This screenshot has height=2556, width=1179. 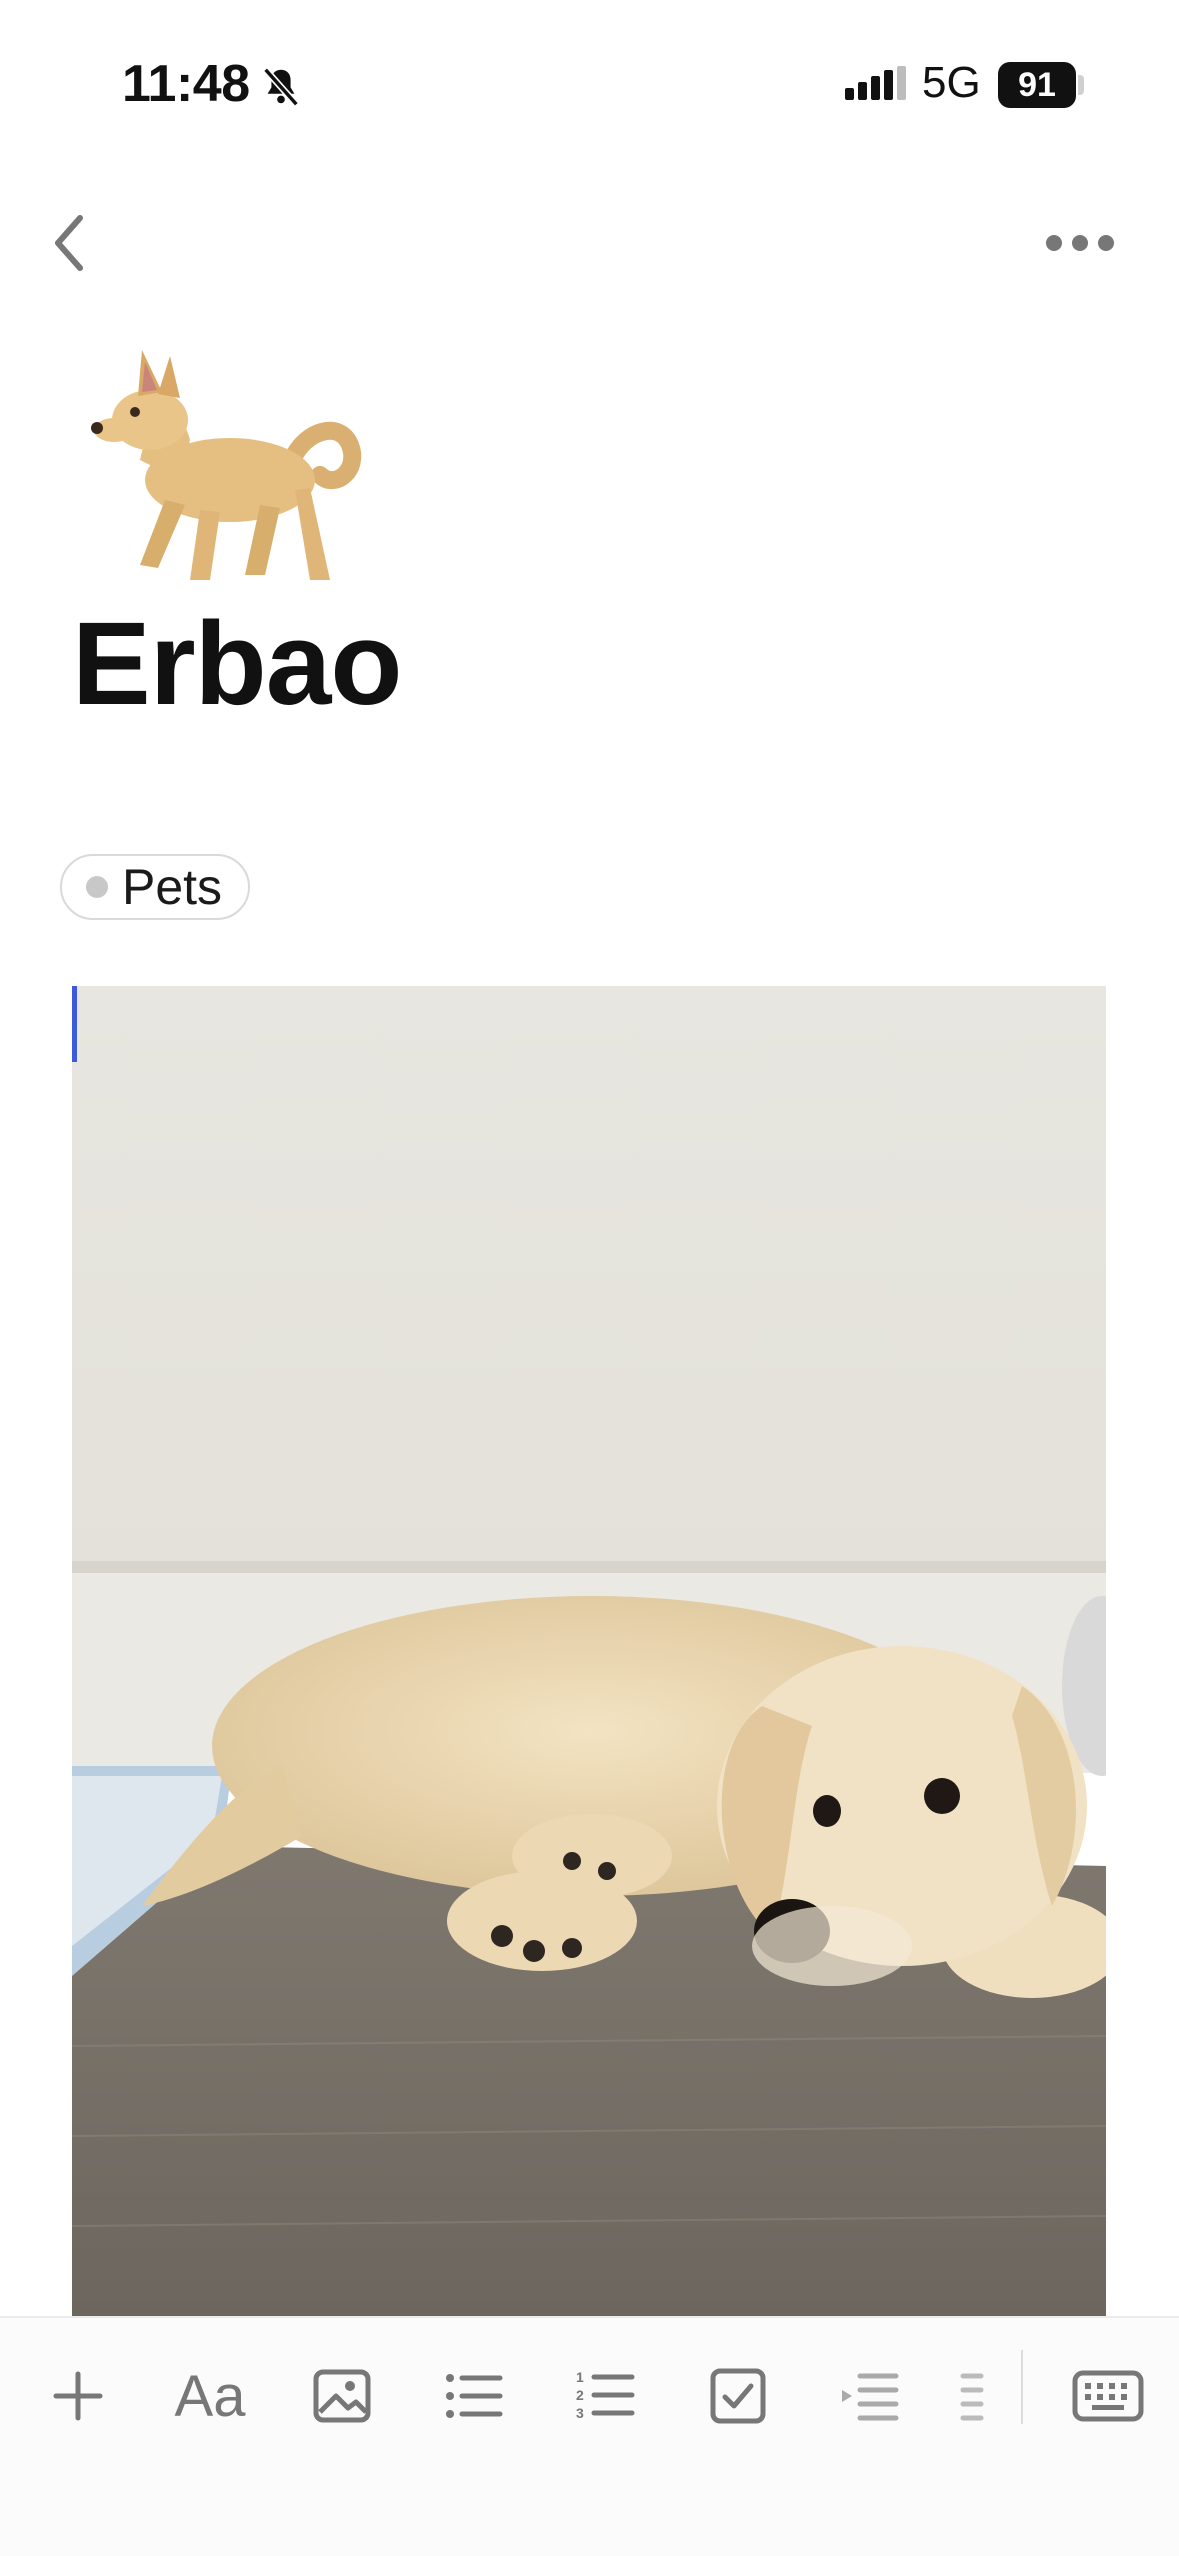 I want to click on image-icon, so click(x=342, y=2396).